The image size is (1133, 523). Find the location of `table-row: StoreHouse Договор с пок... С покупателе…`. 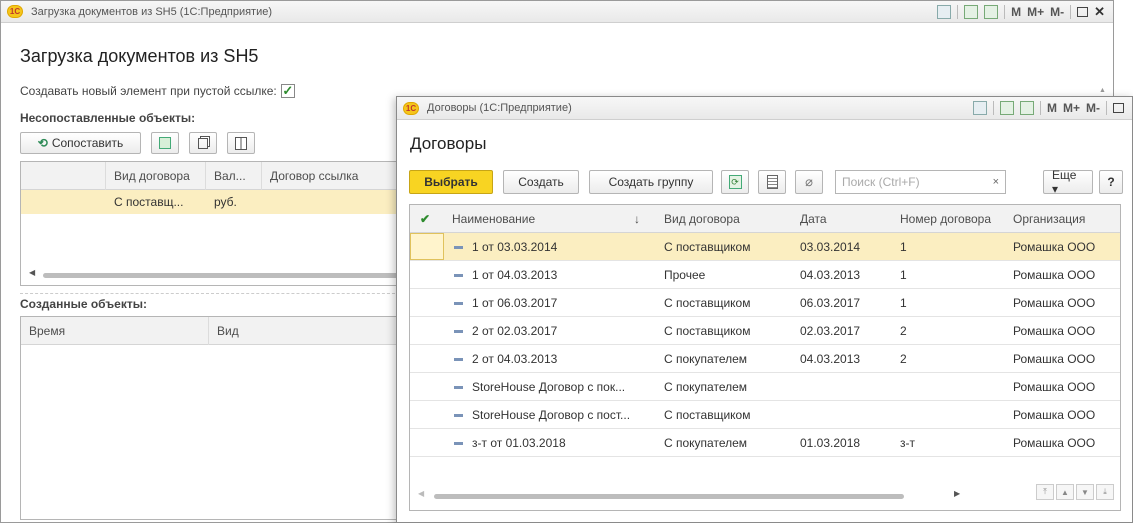

table-row: StoreHouse Договор с пок... С покупателе… is located at coordinates (765, 387).